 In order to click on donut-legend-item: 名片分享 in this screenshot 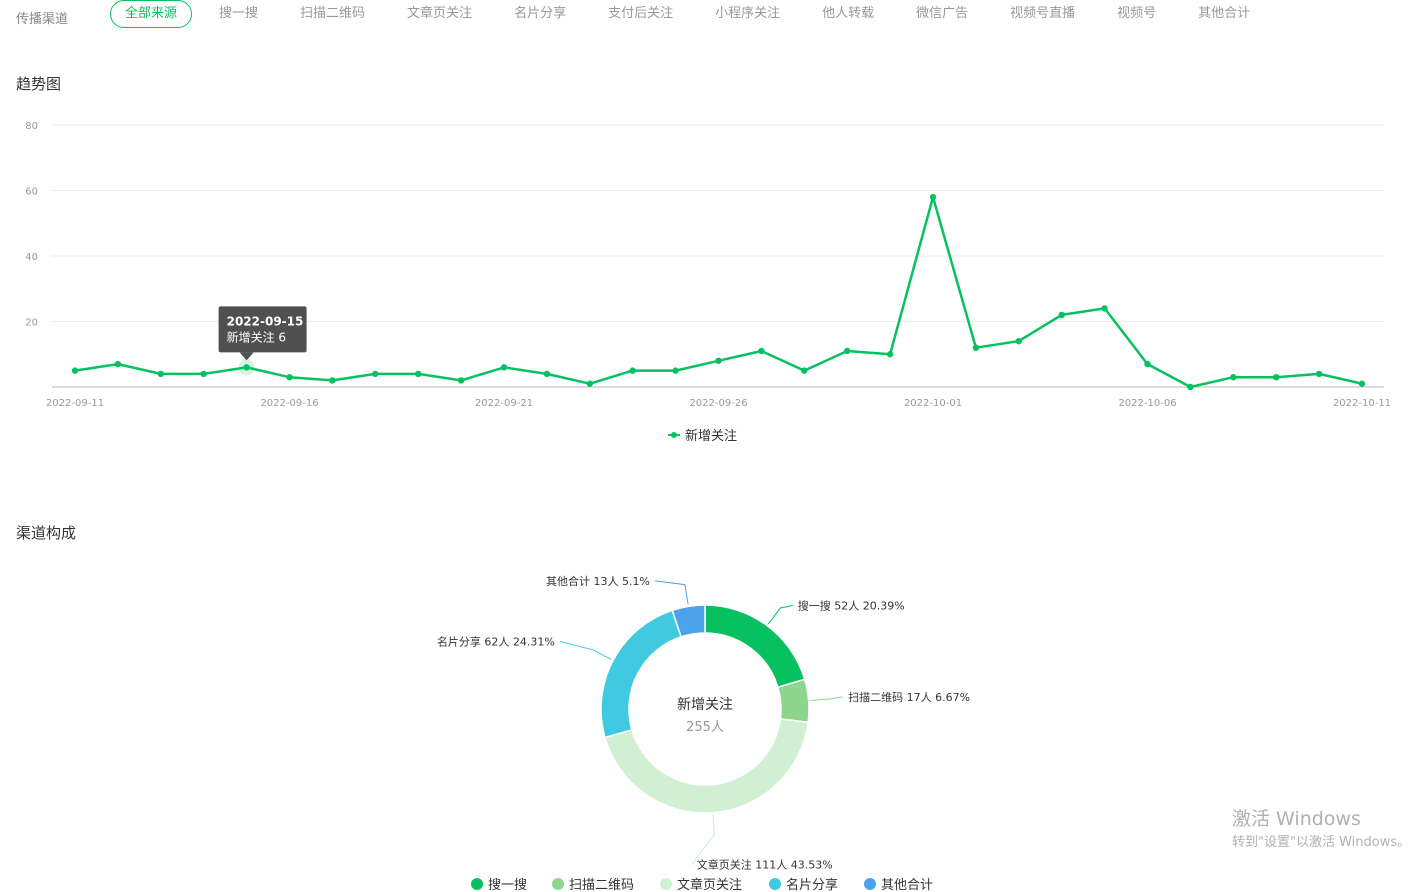, I will do `click(803, 884)`.